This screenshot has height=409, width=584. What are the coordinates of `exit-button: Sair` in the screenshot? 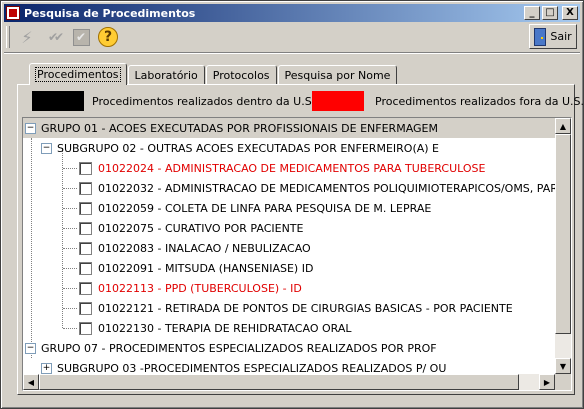 It's located at (553, 36).